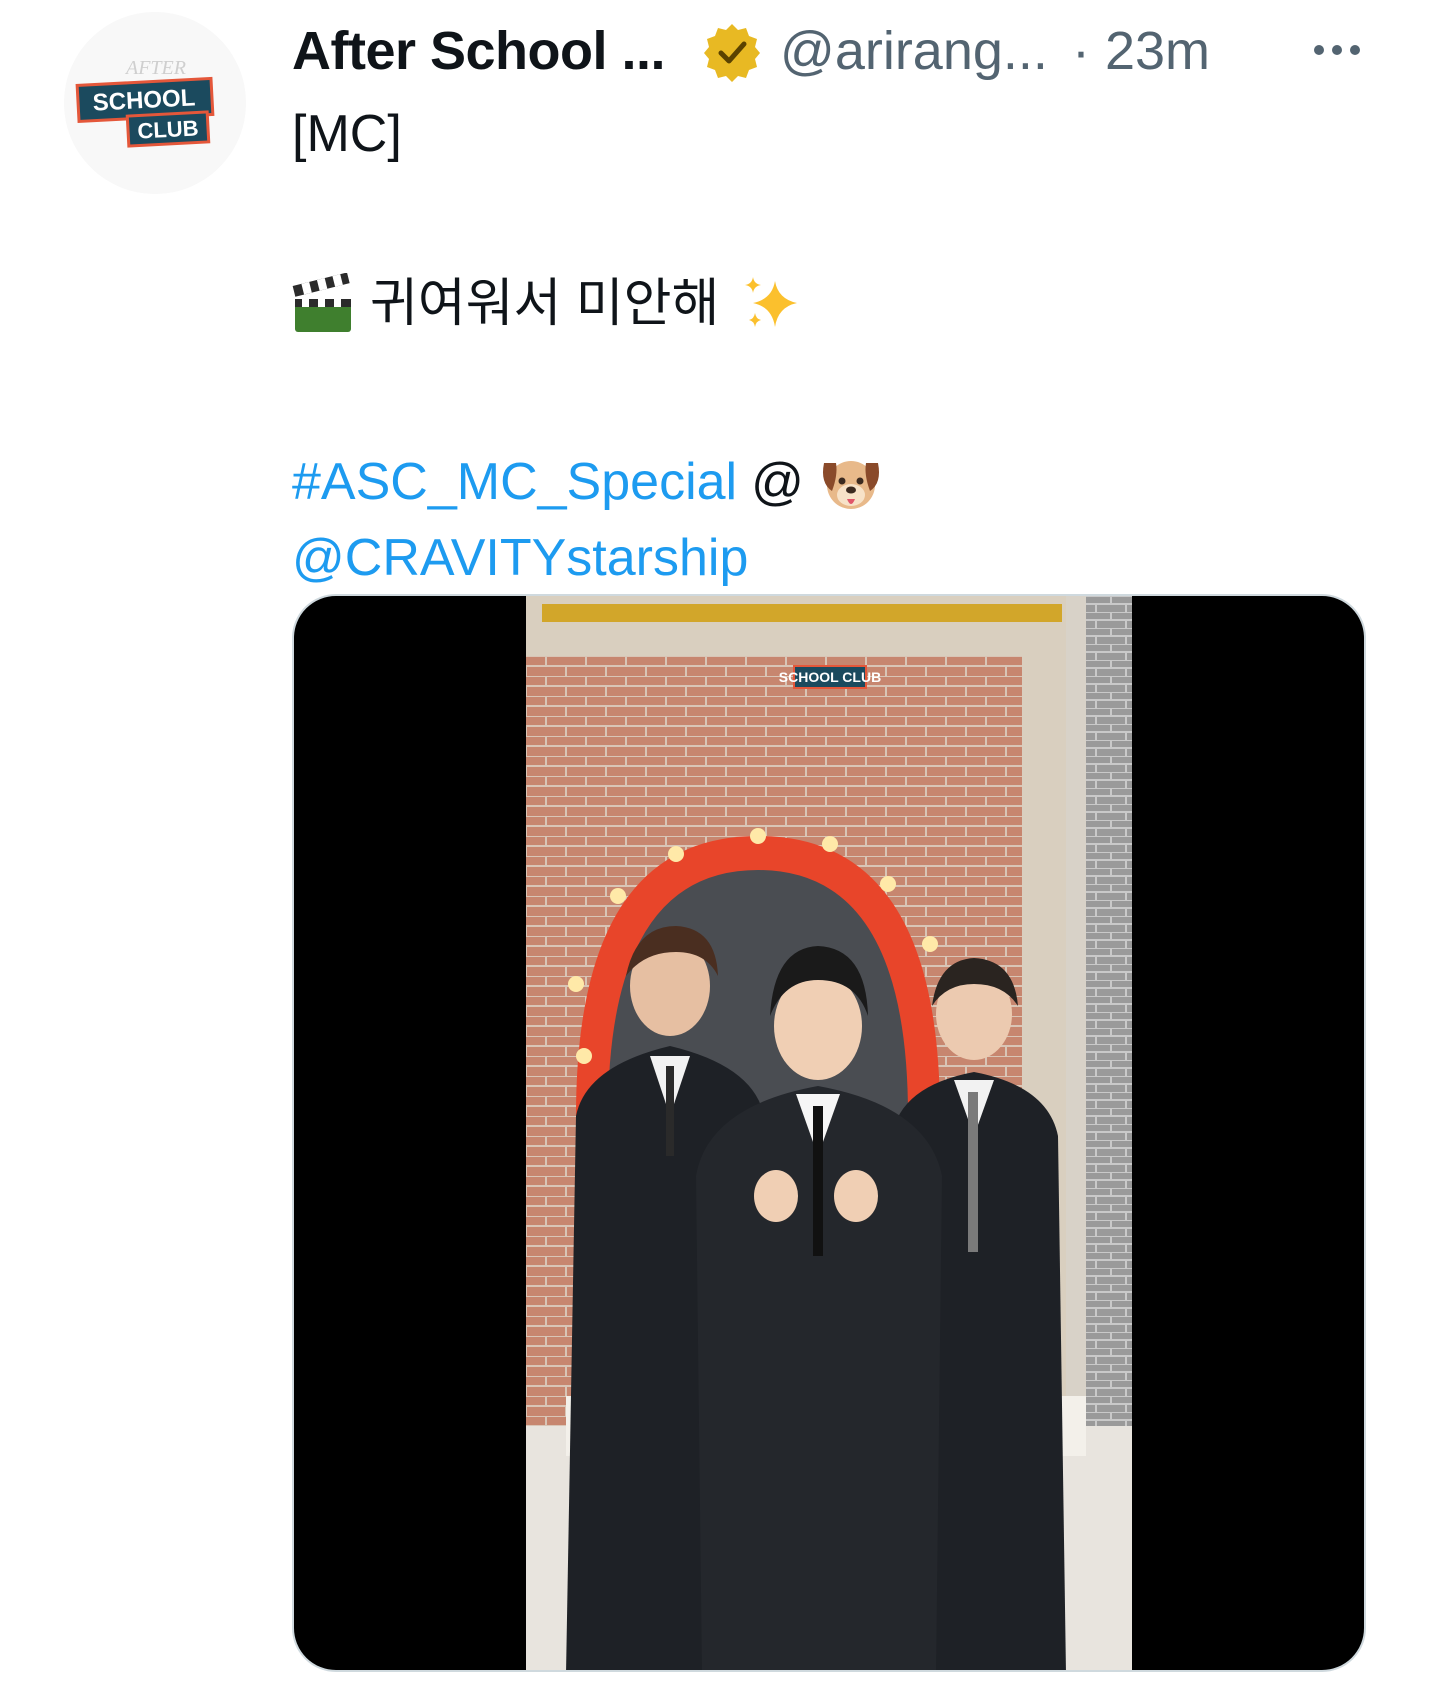  Describe the element at coordinates (168, 129) in the screenshot. I see `svg-text: CLUB` at that location.